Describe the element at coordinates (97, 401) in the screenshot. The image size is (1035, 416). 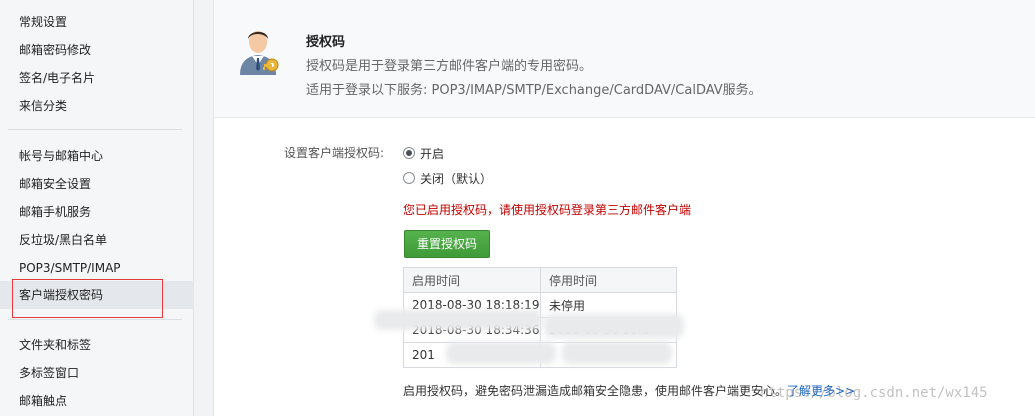
I see `sidebar-item-touchpoint: 邮箱触点` at that location.